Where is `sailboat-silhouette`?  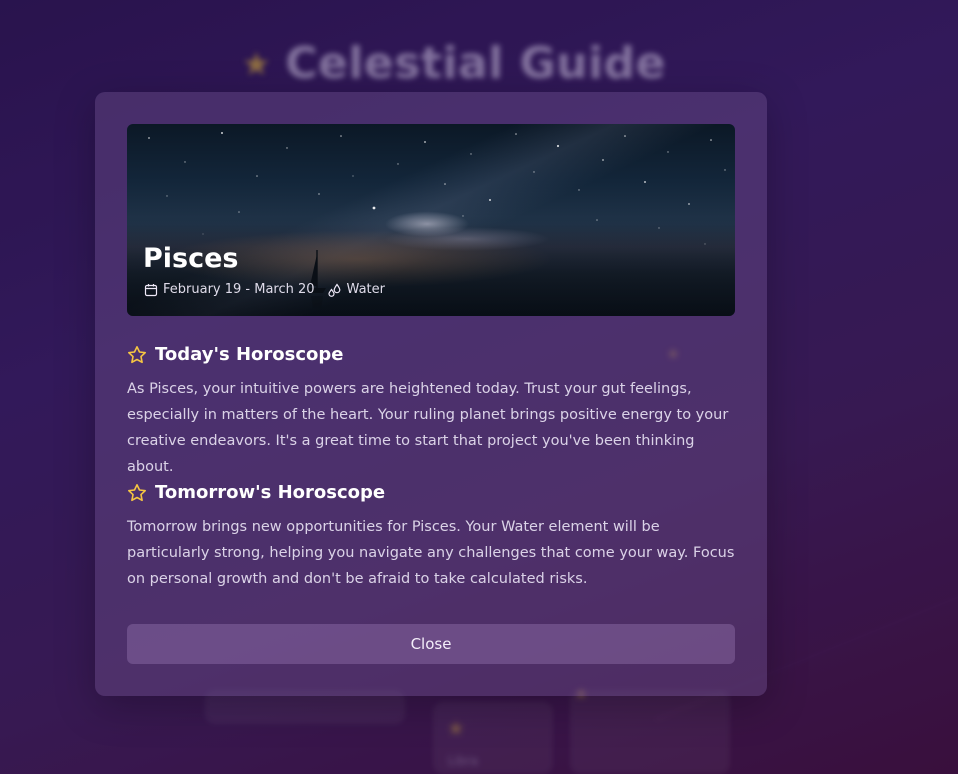
sailboat-silhouette is located at coordinates (317, 279).